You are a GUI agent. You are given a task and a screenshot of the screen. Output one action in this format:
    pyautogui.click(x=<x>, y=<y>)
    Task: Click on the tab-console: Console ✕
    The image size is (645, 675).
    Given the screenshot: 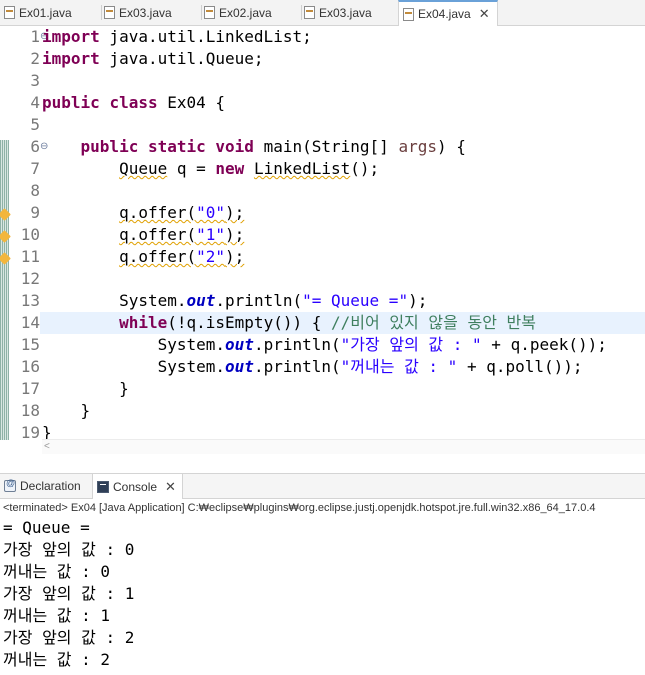 What is the action you would take?
    pyautogui.click(x=137, y=486)
    